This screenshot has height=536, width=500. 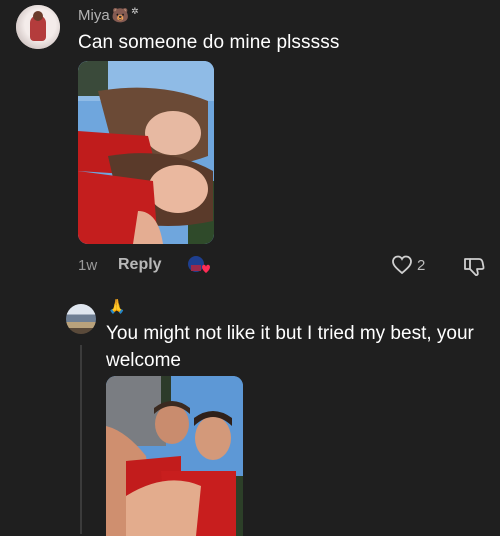 I want to click on like-count: 2, so click(x=421, y=265).